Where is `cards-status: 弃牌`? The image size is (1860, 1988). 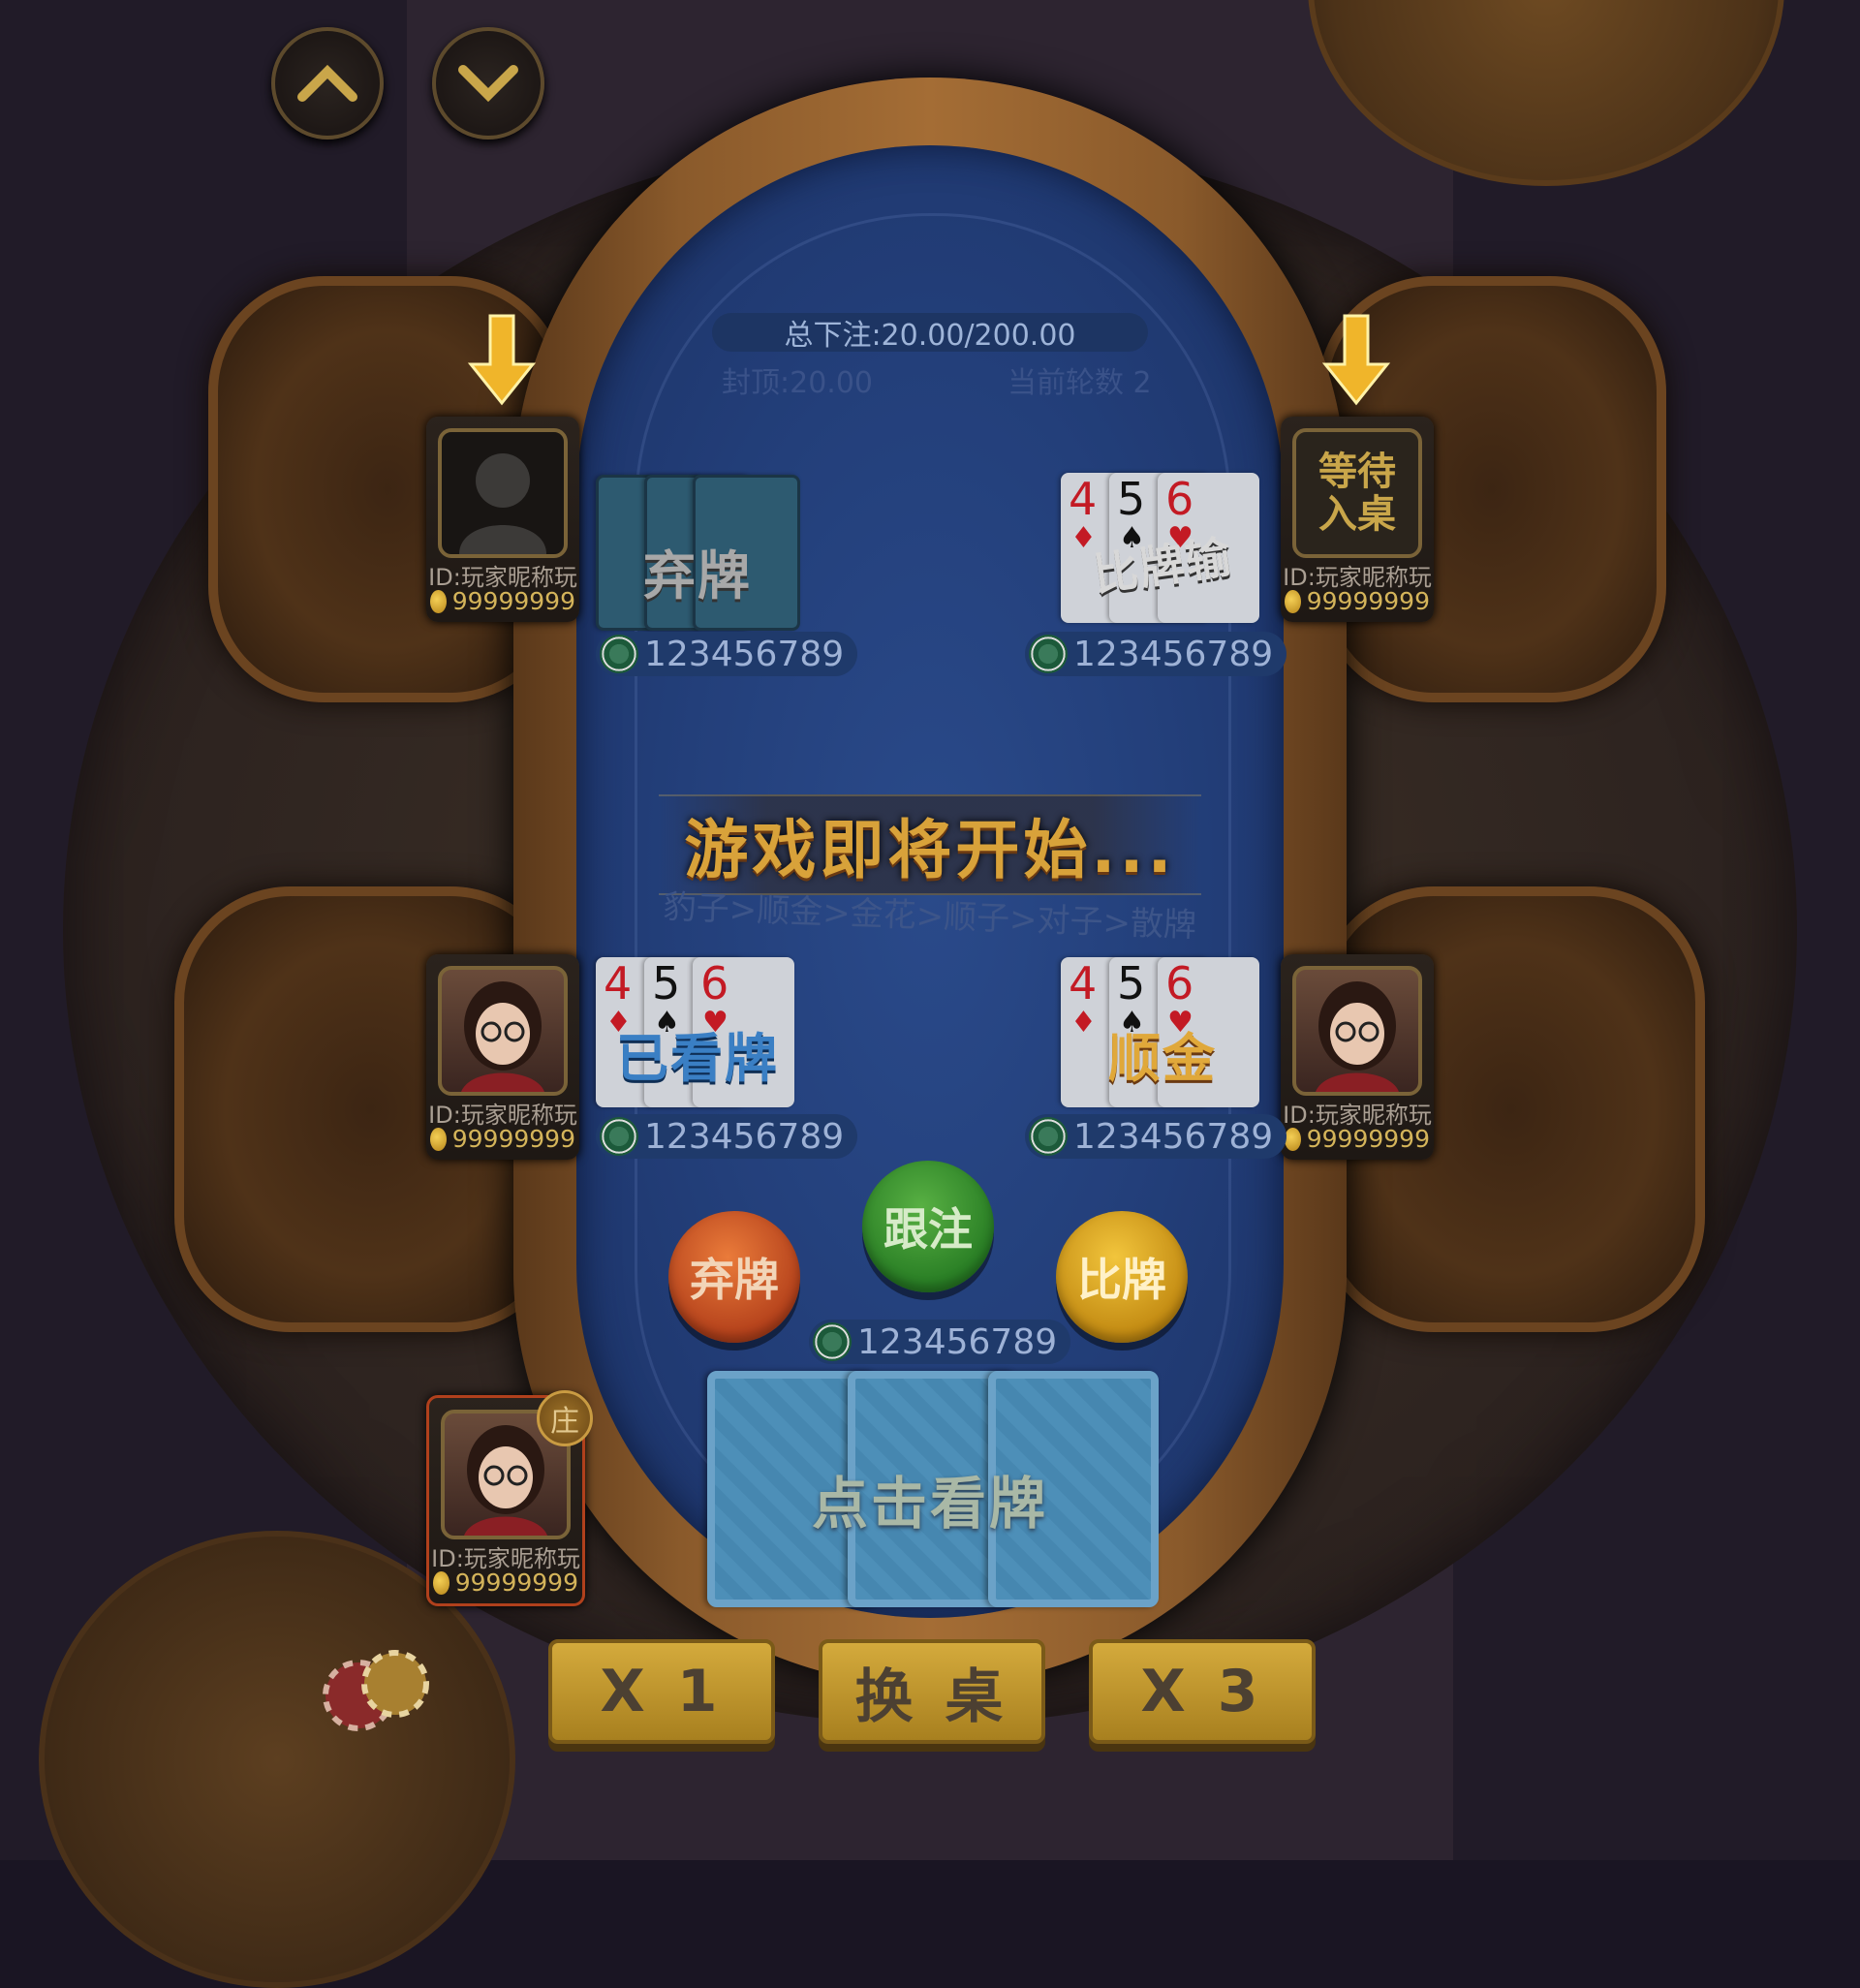 cards-status: 弃牌 is located at coordinates (697, 575).